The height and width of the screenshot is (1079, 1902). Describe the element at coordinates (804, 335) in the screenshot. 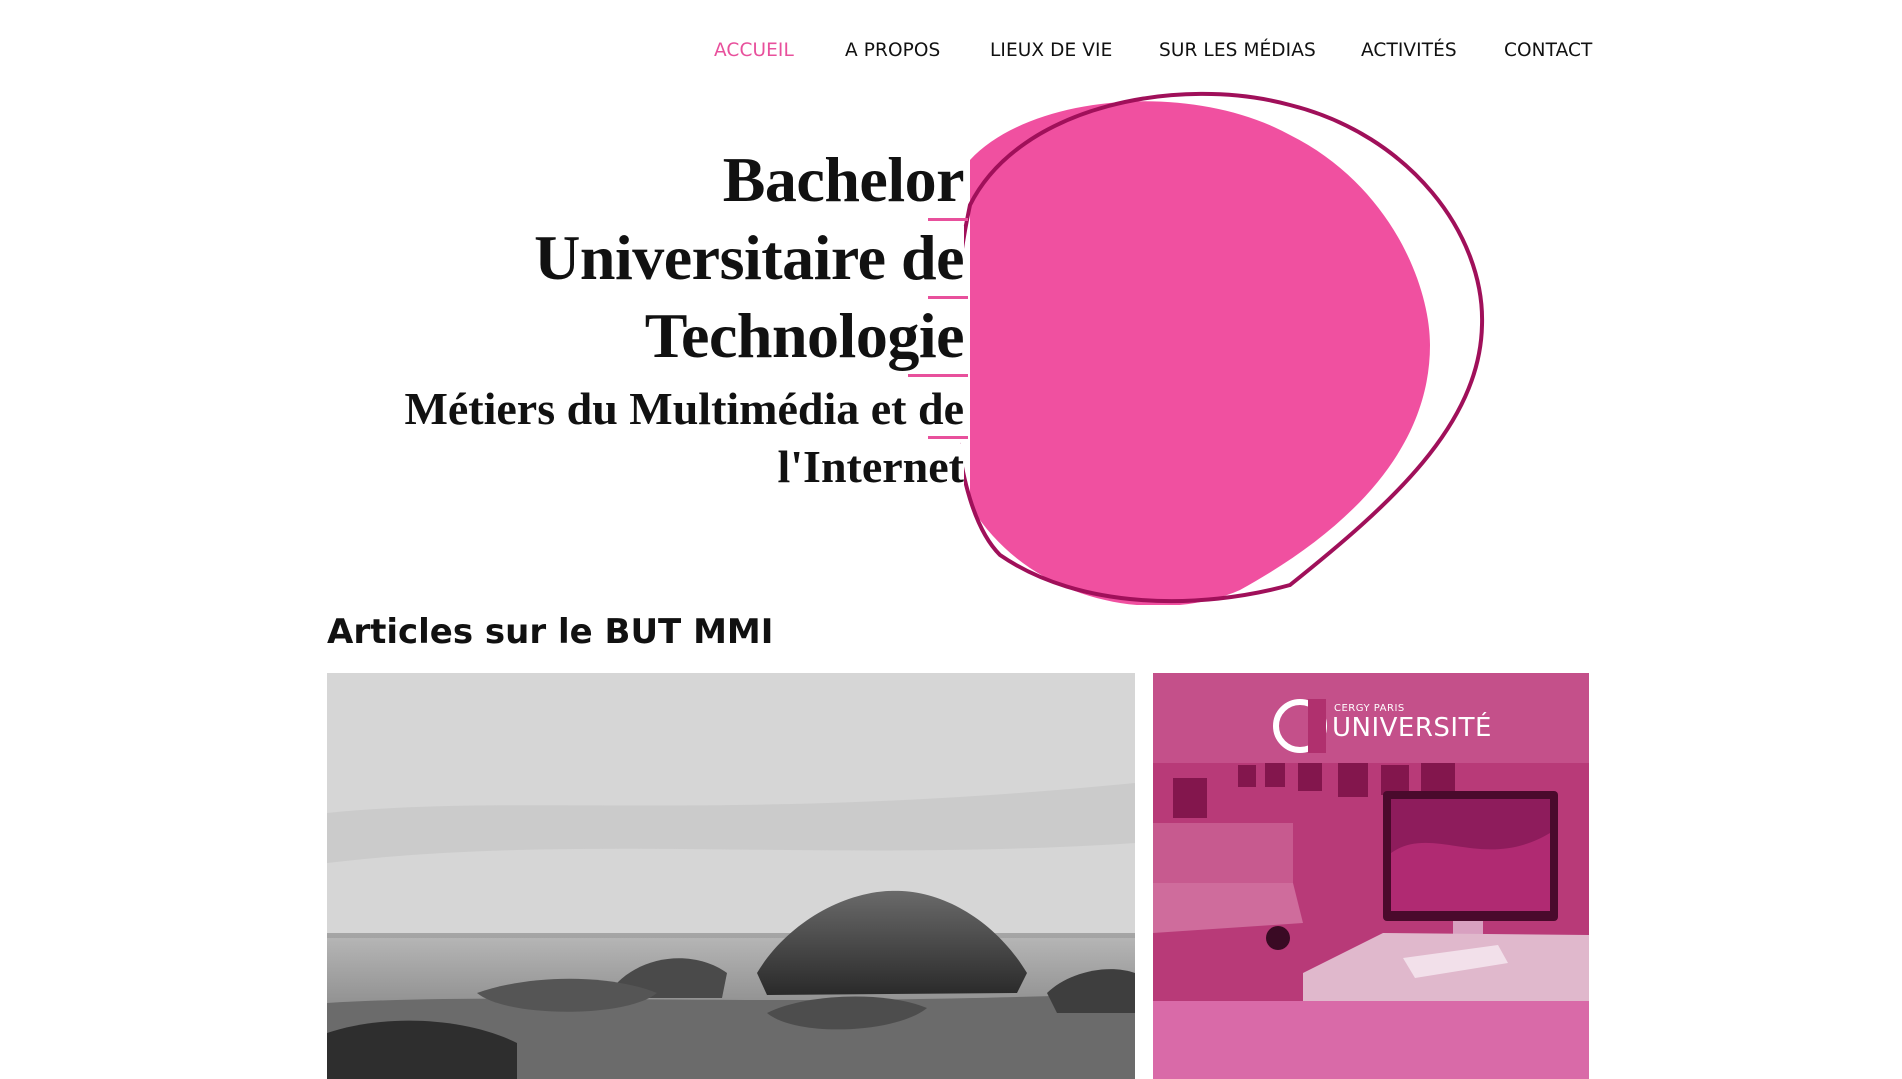

I see `hero-title-line-3: Technologie` at that location.